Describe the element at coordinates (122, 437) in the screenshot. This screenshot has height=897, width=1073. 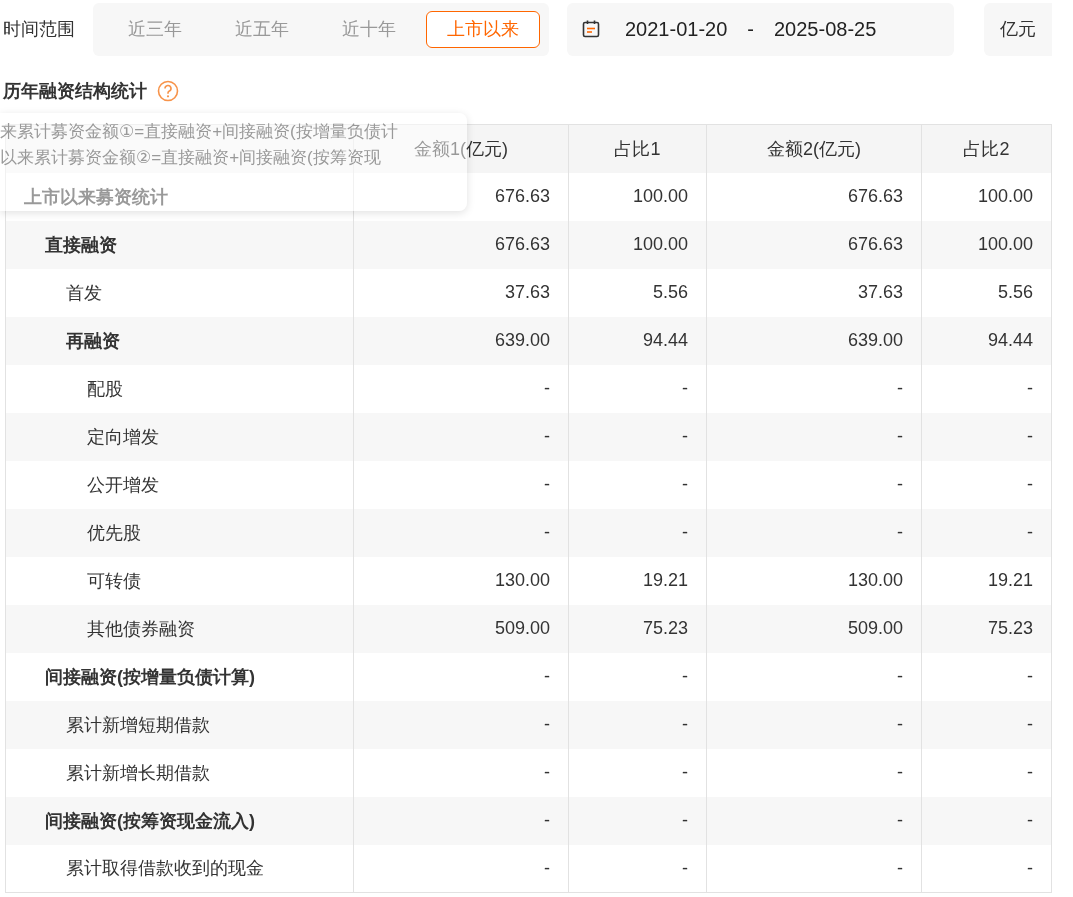
I see `row-label: 定向增发` at that location.